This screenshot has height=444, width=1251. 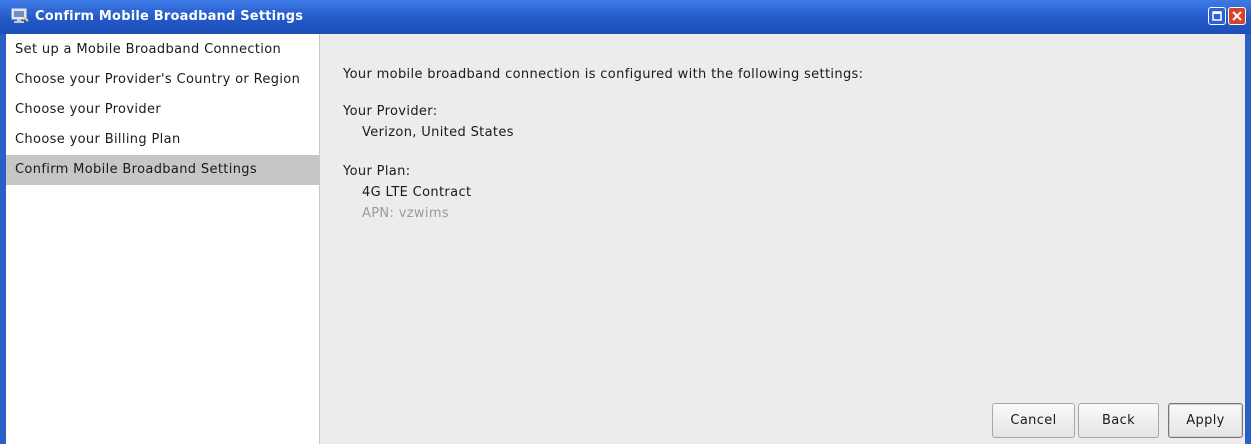 I want to click on step-confirm: Confirm Mobile Broadband Settings, so click(x=162, y=170).